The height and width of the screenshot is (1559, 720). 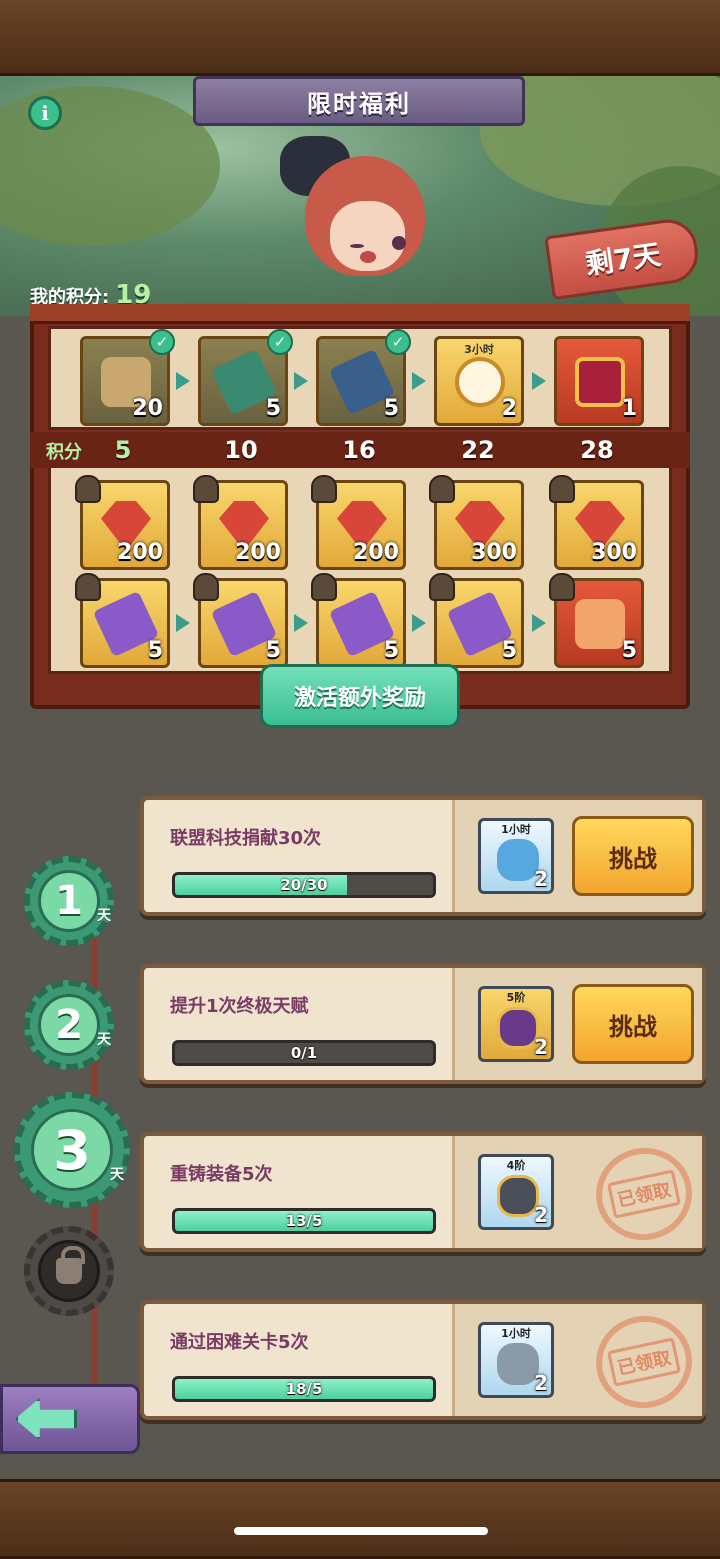 What do you see at coordinates (479, 349) in the screenshot?
I see `reward-label: 3小时` at bounding box center [479, 349].